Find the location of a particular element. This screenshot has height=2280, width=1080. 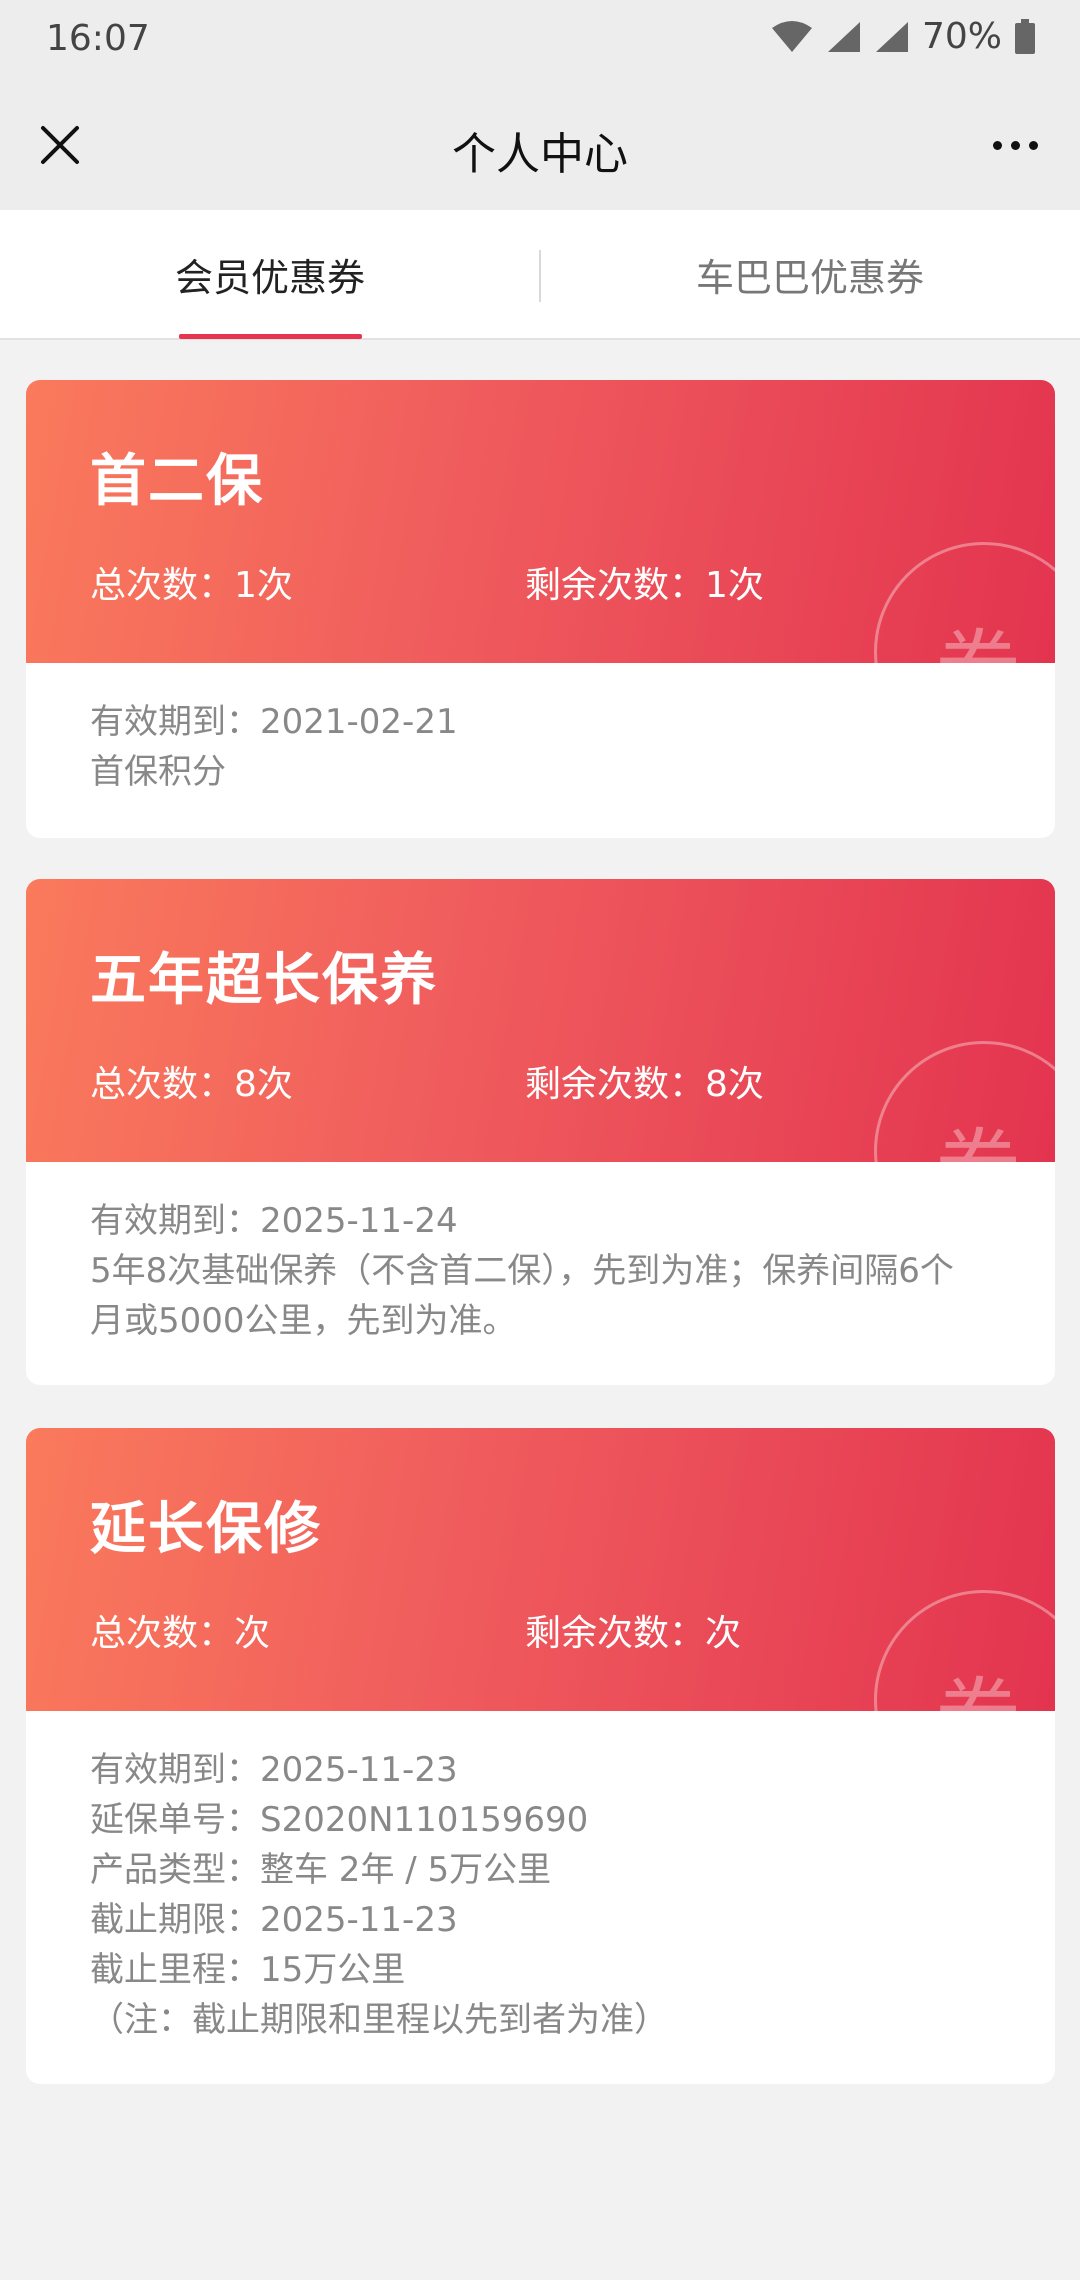

coupon-detail-line: （注：截止期限和里程以先到者为准） is located at coordinates (379, 2020).